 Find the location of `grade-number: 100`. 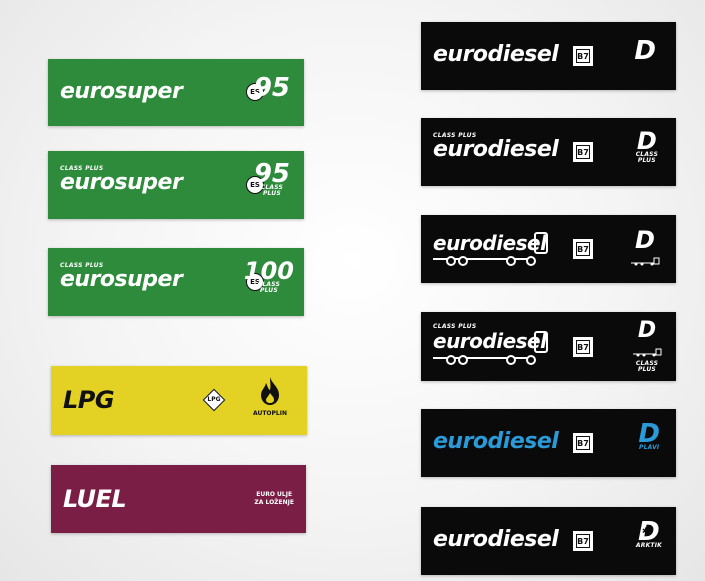

grade-number: 100 is located at coordinates (268, 271).